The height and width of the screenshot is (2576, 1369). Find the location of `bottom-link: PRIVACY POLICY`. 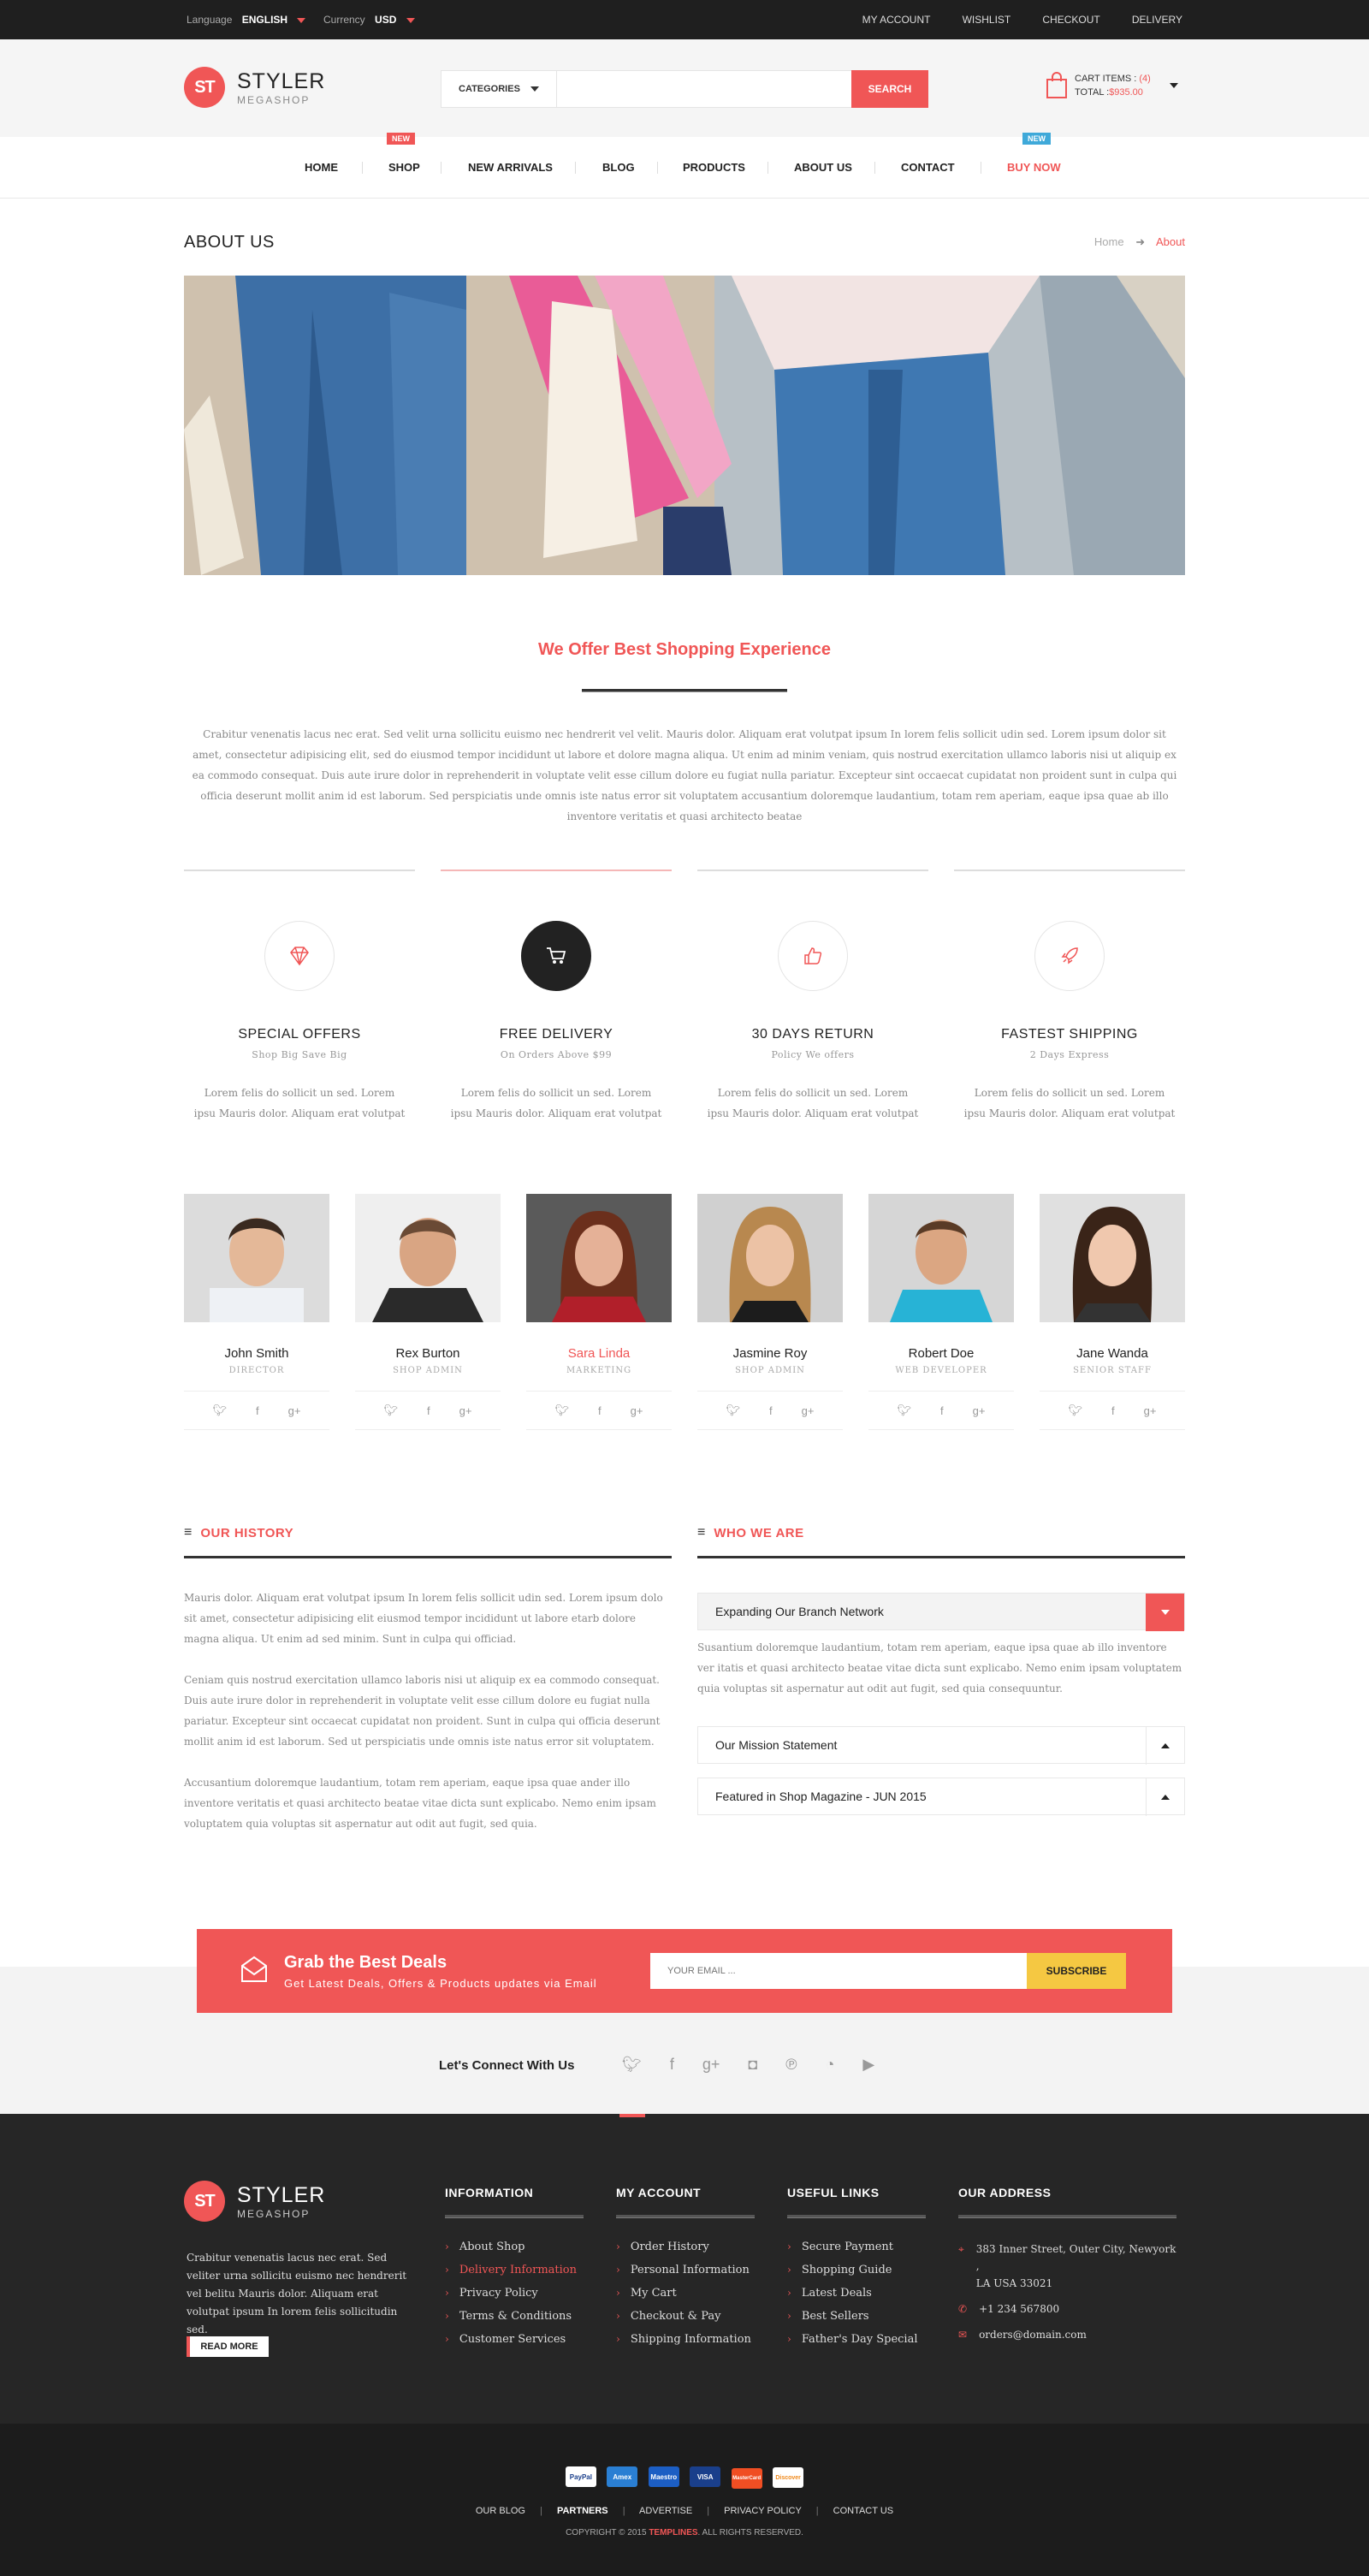

bottom-link: PRIVACY POLICY is located at coordinates (762, 2511).